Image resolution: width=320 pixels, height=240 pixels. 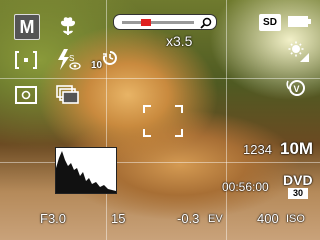 What do you see at coordinates (110, 60) in the screenshot?
I see `self-timer-icon` at bounding box center [110, 60].